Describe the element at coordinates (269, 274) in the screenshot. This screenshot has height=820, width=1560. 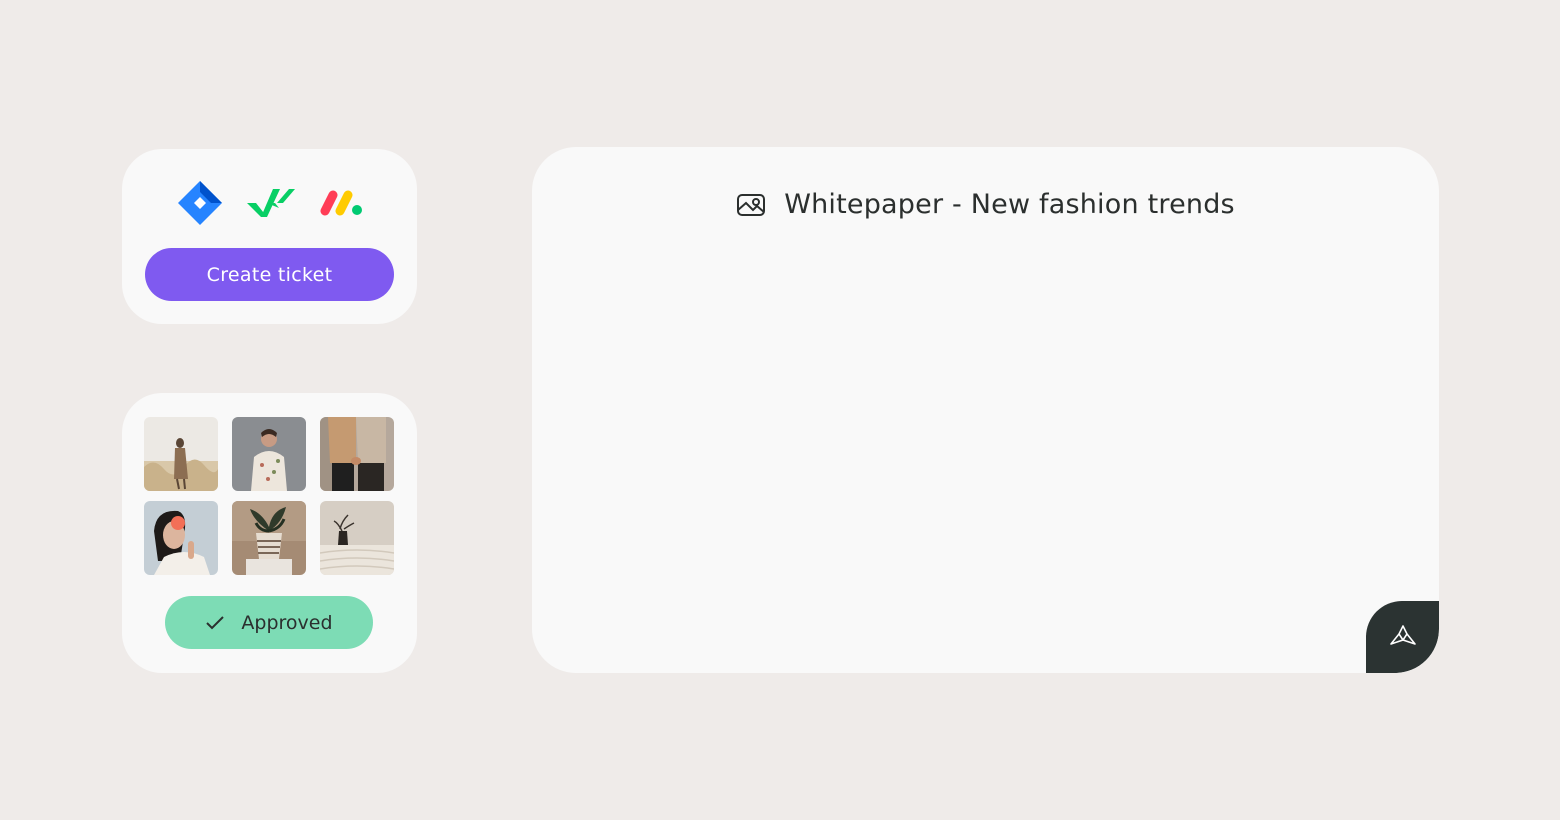
I see `create-ticket-button: Create ticket` at that location.